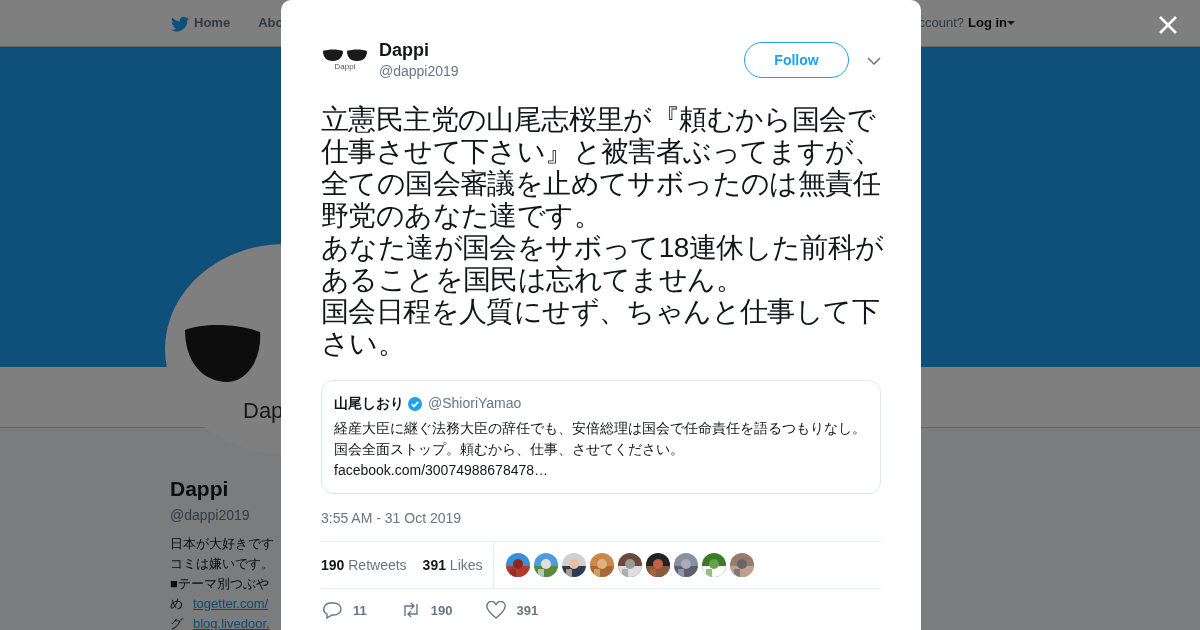  I want to click on home-link: Home, so click(200, 23).